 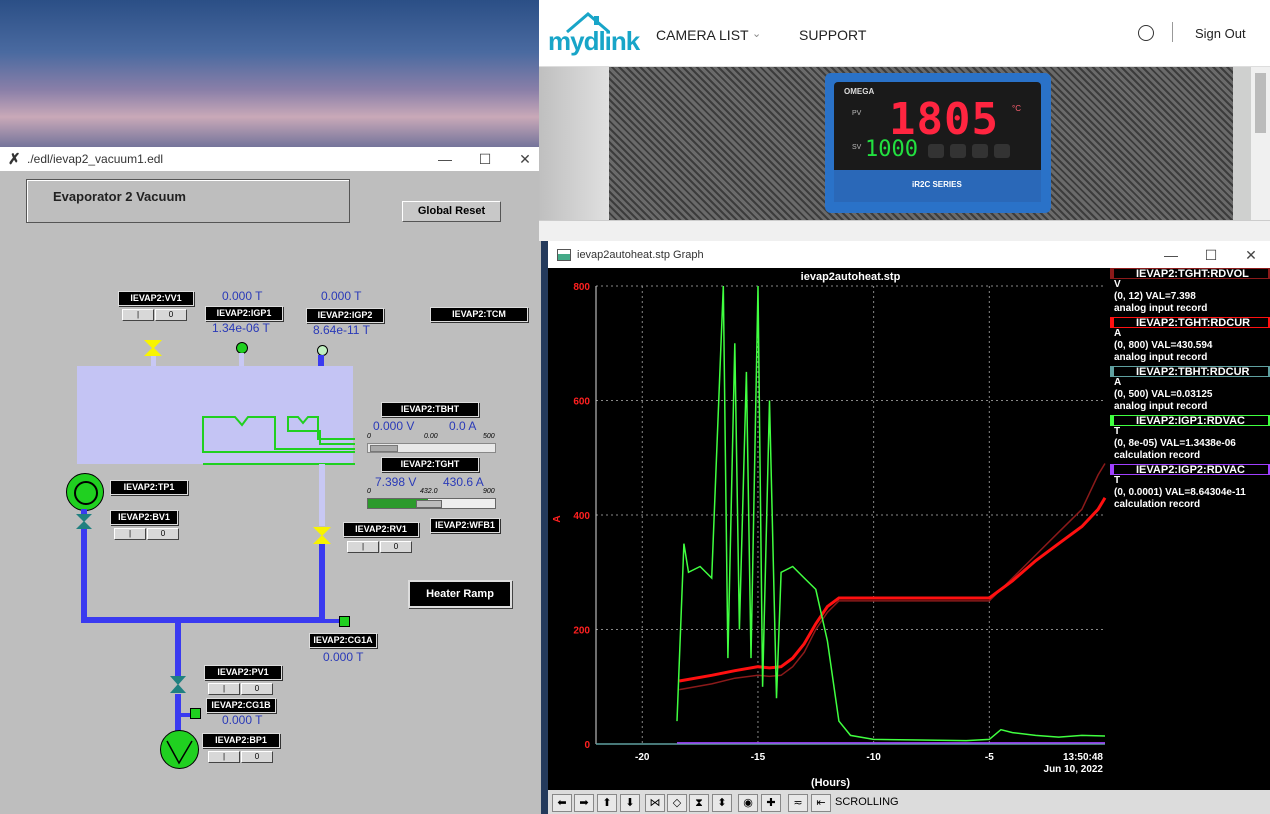 What do you see at coordinates (584, 803) in the screenshot?
I see `pan-right-icon: ➡` at bounding box center [584, 803].